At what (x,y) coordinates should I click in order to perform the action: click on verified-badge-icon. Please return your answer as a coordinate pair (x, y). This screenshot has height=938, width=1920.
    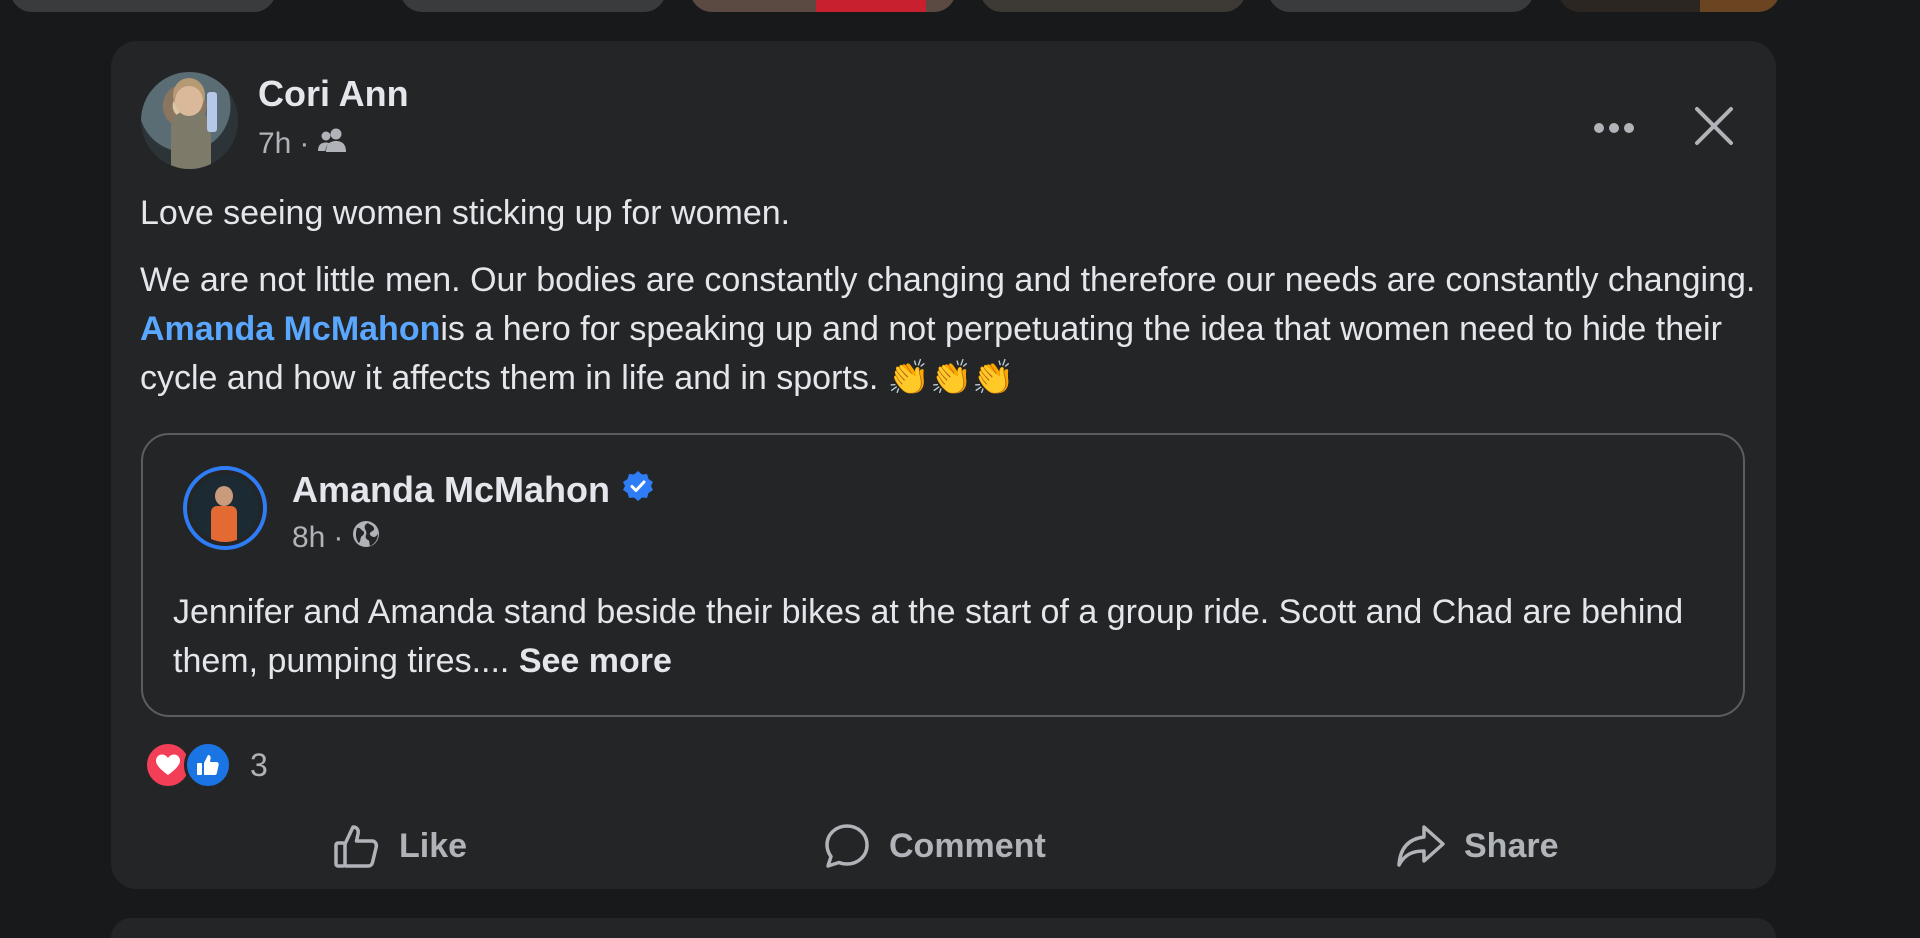
    Looking at the image, I should click on (638, 490).